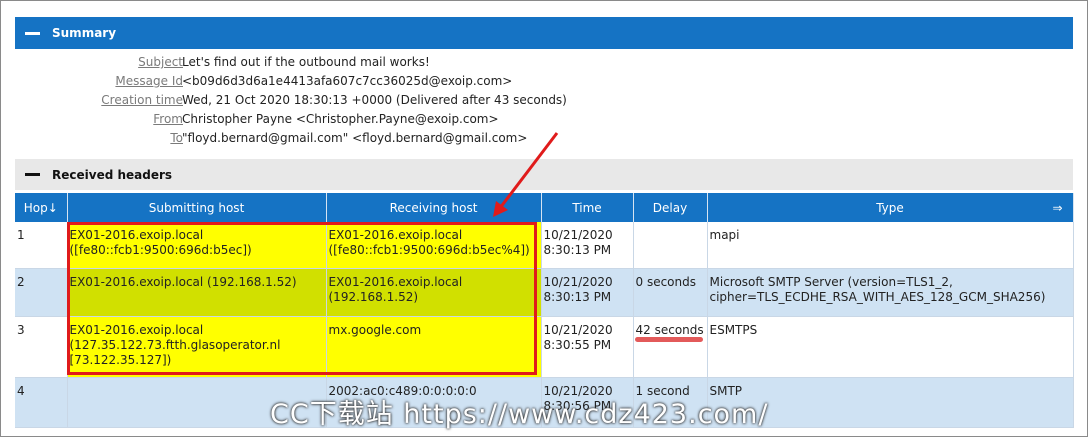 The image size is (1088, 437). I want to click on hop-cell: 4, so click(41, 402).